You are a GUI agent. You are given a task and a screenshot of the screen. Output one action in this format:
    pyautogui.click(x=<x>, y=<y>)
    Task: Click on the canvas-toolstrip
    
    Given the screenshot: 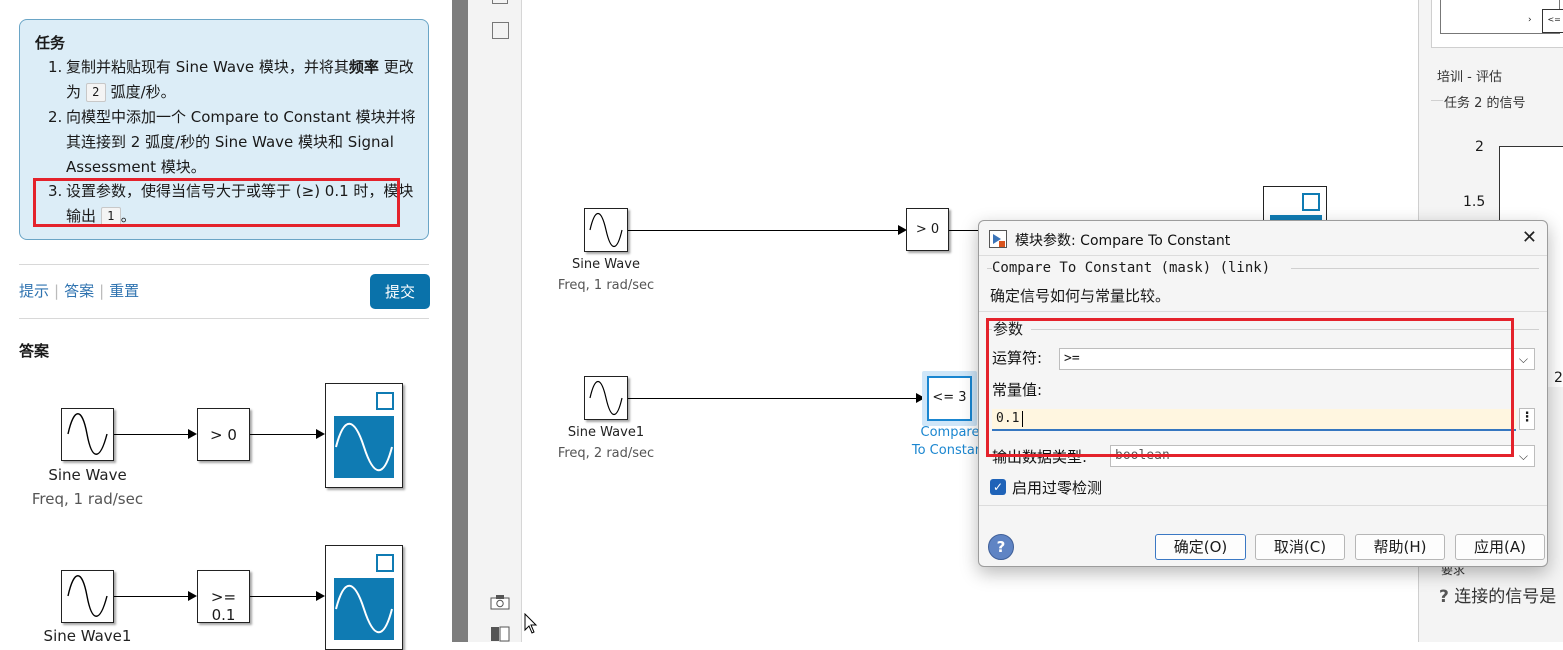 What is the action you would take?
    pyautogui.click(x=495, y=321)
    